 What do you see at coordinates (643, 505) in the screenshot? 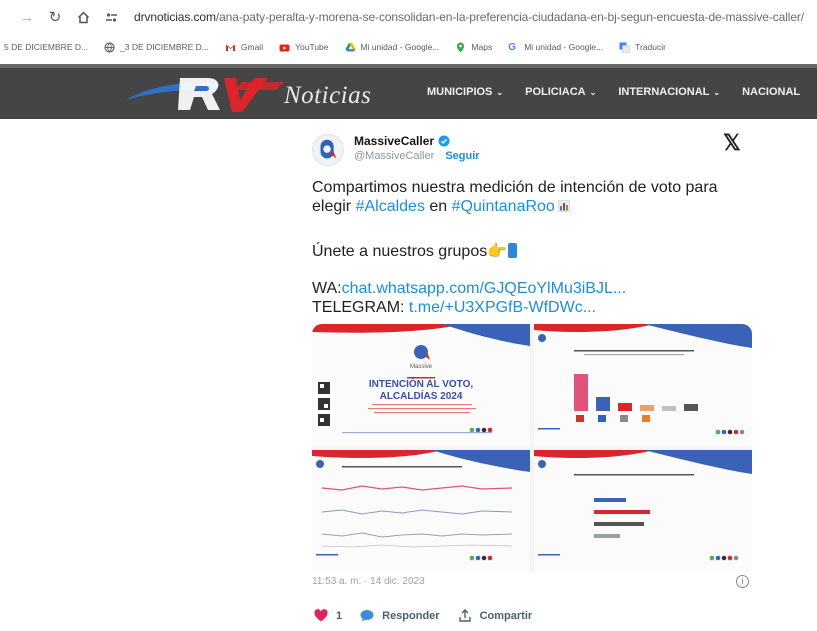
I see `horizontal-bars-graphic` at bounding box center [643, 505].